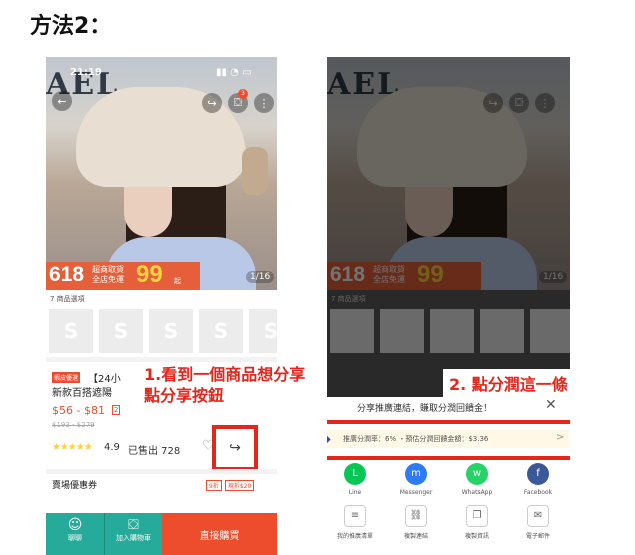 The height and width of the screenshot is (555, 635). Describe the element at coordinates (355, 516) in the screenshot. I see `list-icon: ≡` at that location.